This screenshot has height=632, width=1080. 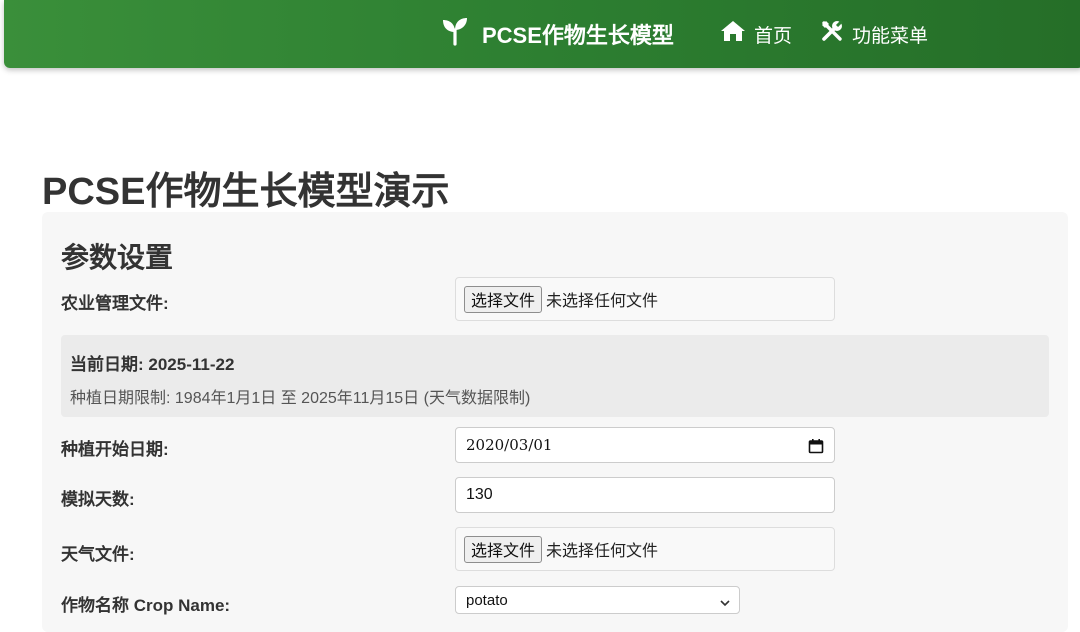 What do you see at coordinates (645, 445) in the screenshot?
I see `start-date-input: 2020/03/01` at bounding box center [645, 445].